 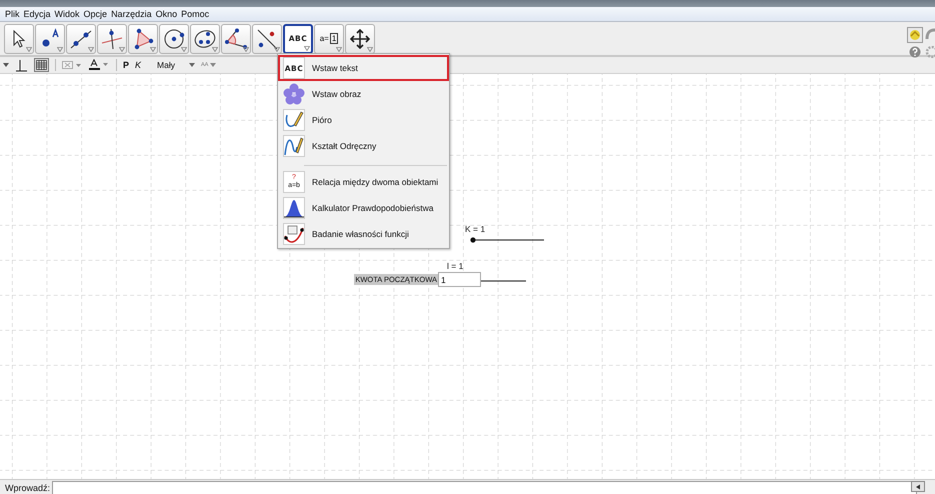 What do you see at coordinates (363, 94) in the screenshot?
I see `tool-menu-item: Wstaw obraz` at bounding box center [363, 94].